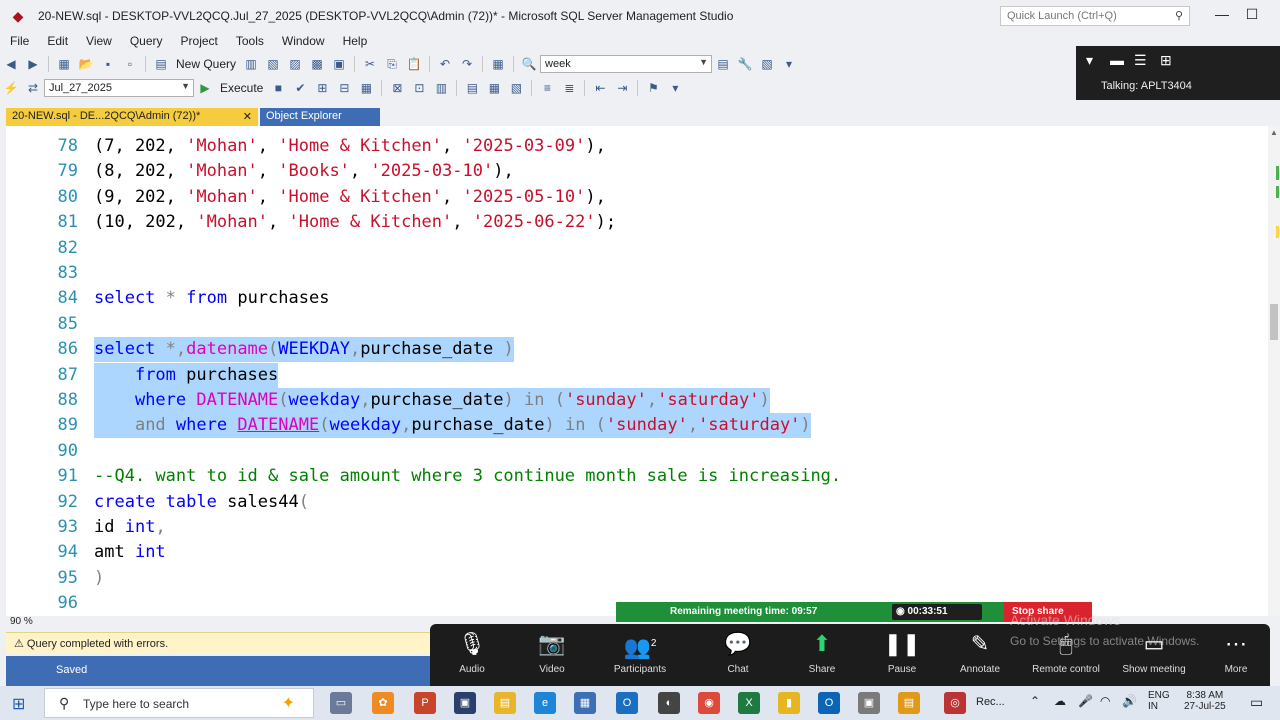  What do you see at coordinates (745, 64) in the screenshot?
I see `wrench-icon: 🔧` at bounding box center [745, 64].